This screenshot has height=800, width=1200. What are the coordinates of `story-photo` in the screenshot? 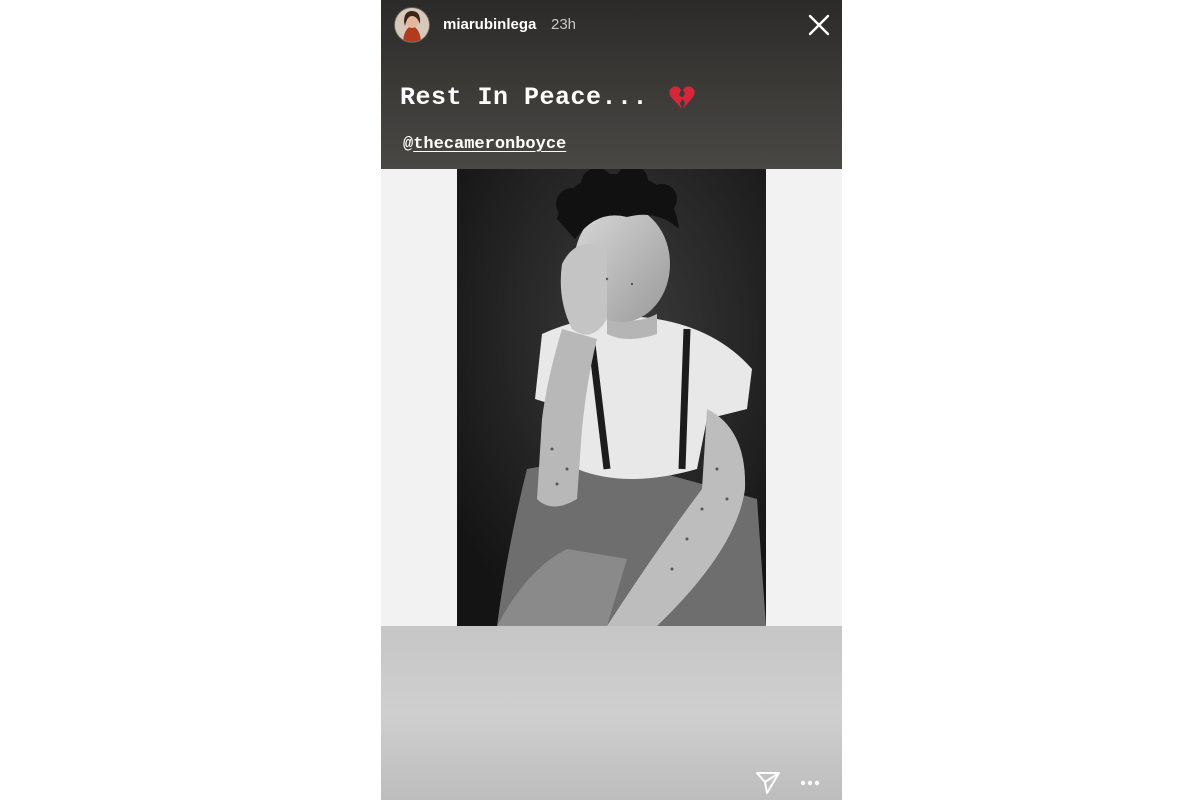 It's located at (611, 397).